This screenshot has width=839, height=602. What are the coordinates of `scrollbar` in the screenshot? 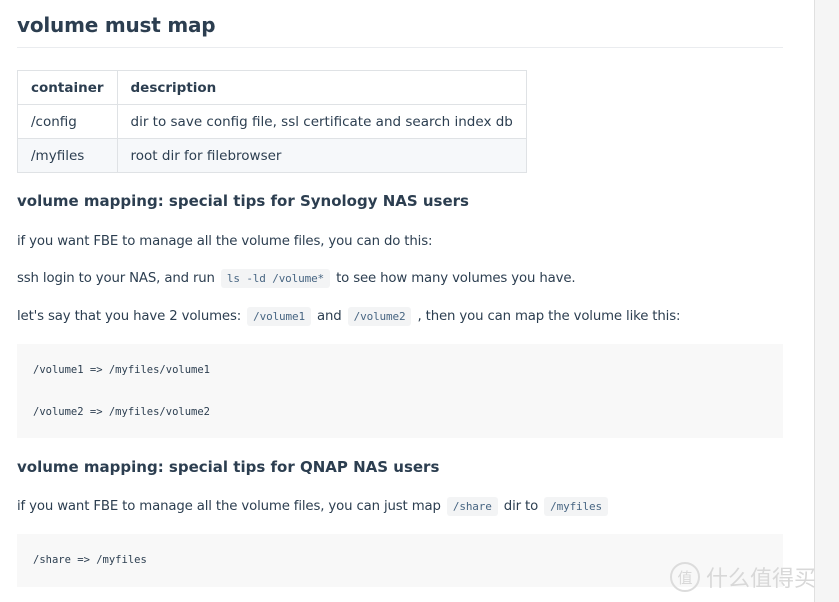 It's located at (826, 301).